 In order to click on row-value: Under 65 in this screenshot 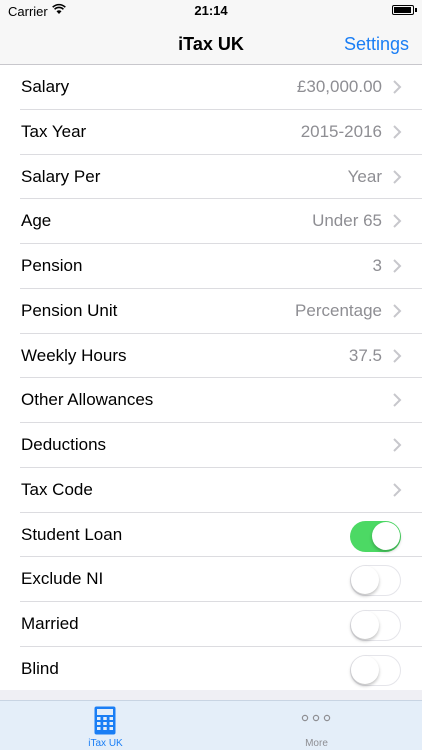, I will do `click(347, 221)`.